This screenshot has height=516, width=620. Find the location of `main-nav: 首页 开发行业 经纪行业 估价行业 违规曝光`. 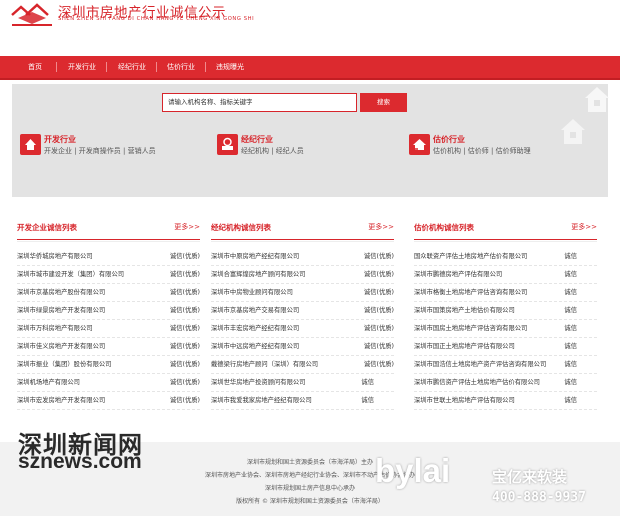

main-nav: 首页 开发行业 经纪行业 估价行业 违规曝光 is located at coordinates (310, 68).